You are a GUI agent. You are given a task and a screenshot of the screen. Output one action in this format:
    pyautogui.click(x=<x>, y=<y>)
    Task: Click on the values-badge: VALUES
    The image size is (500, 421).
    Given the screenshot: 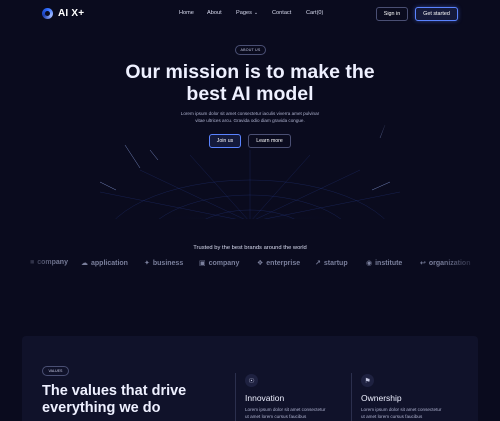 What is the action you would take?
    pyautogui.click(x=55, y=371)
    